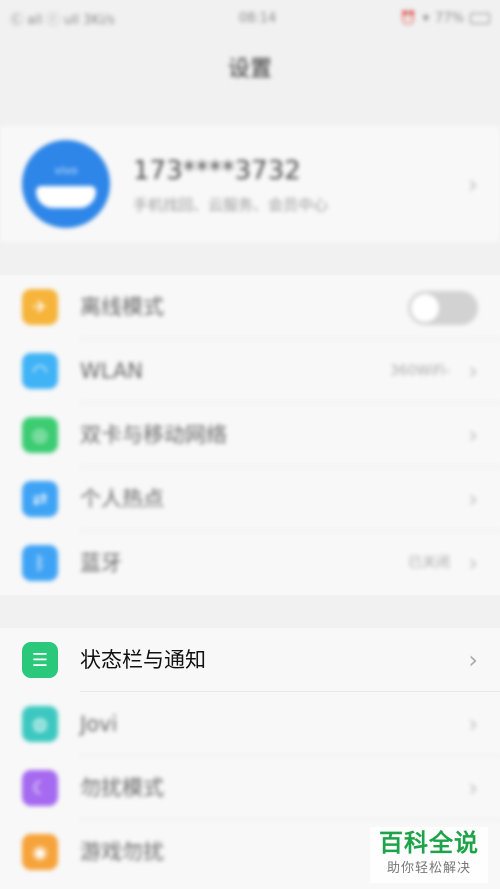 Image resolution: width=500 pixels, height=889 pixels. I want to click on account-subtitle: 手机找回、云服务、会员中心, so click(231, 205).